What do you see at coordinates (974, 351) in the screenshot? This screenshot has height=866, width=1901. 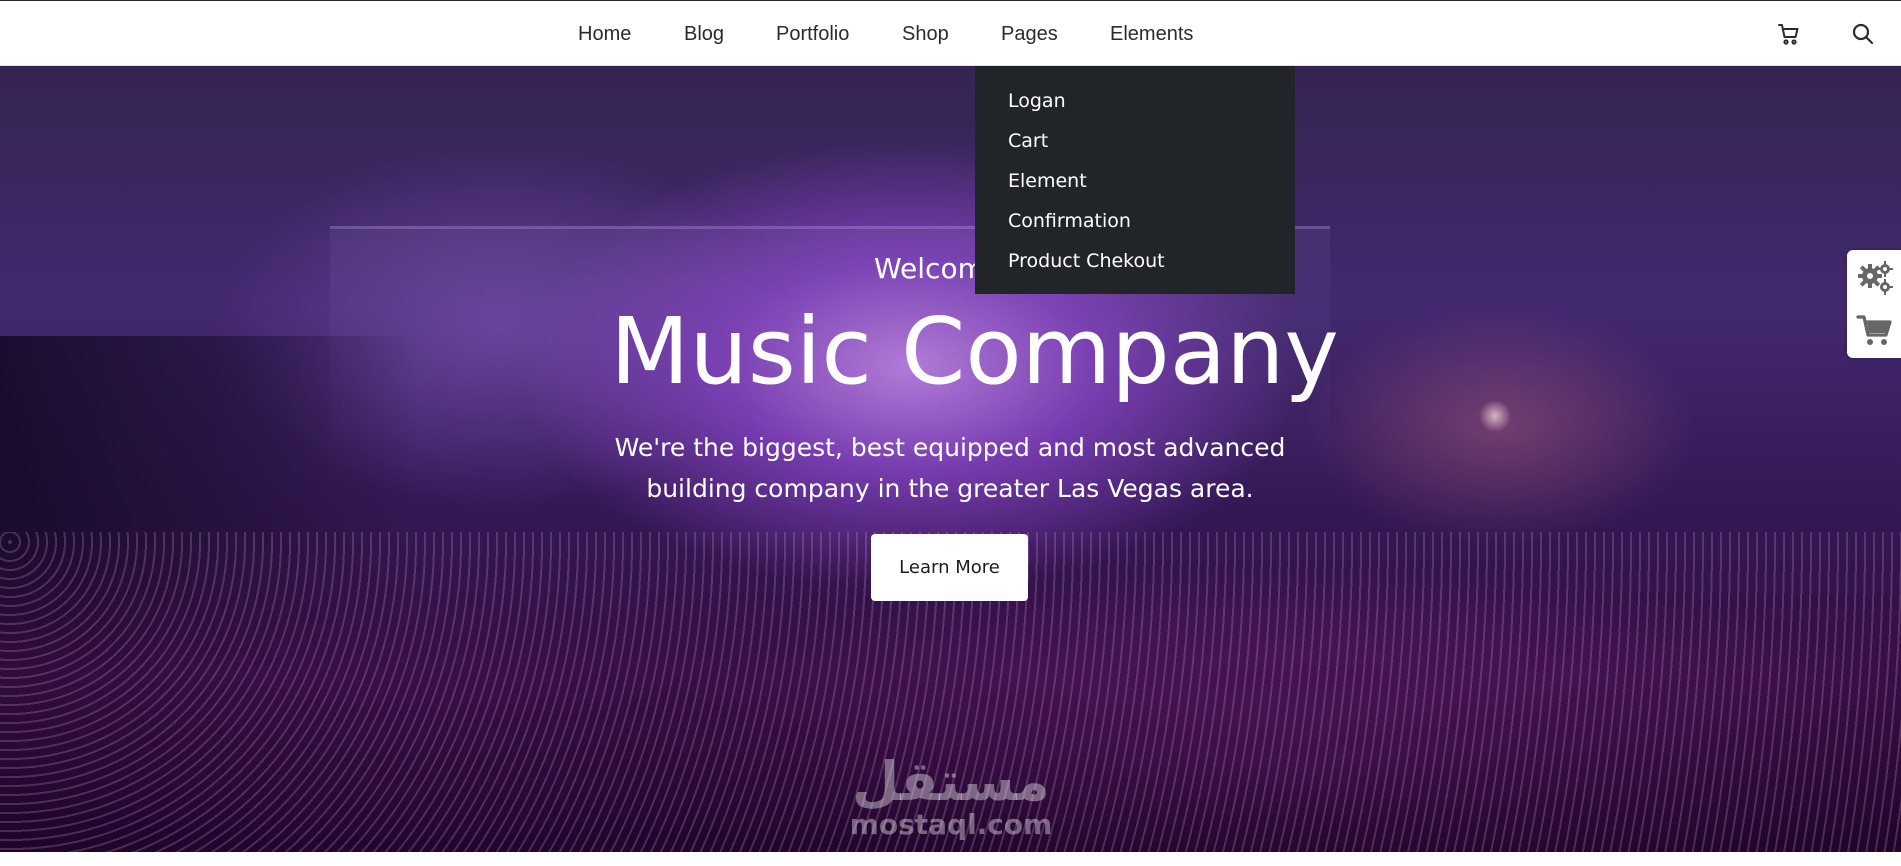 I see `hero-title: Music Company` at bounding box center [974, 351].